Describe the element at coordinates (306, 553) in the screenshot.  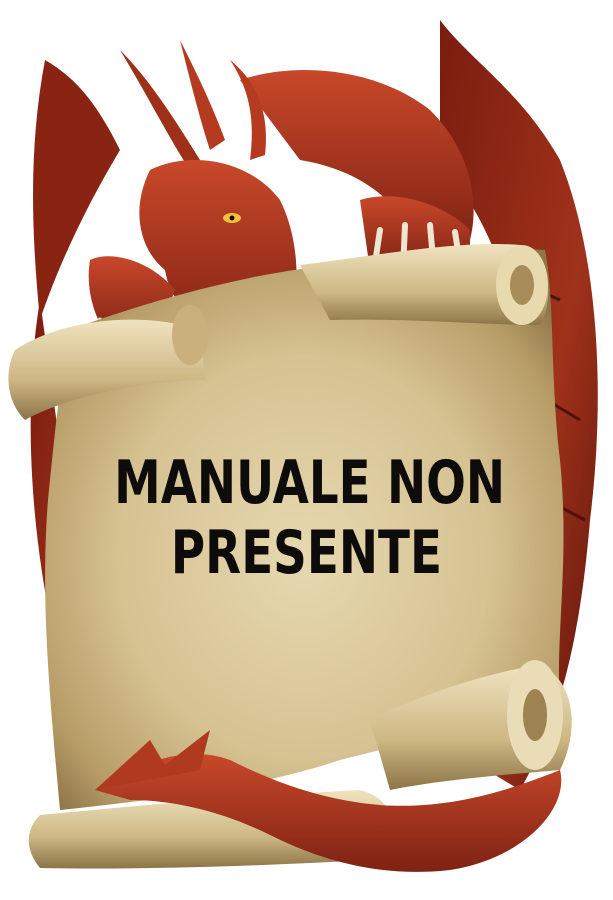
I see `message-line-2: PRESENTE` at that location.